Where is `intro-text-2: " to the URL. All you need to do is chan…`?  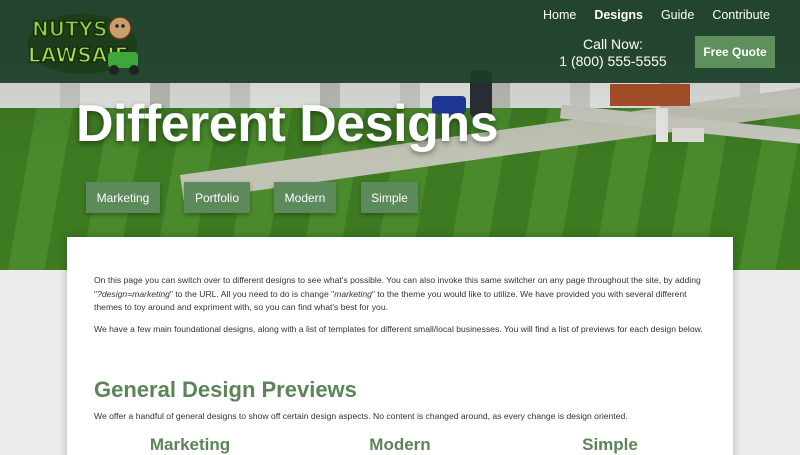
intro-text-2: " to the URL. All you need to do is chan… is located at coordinates (252, 293).